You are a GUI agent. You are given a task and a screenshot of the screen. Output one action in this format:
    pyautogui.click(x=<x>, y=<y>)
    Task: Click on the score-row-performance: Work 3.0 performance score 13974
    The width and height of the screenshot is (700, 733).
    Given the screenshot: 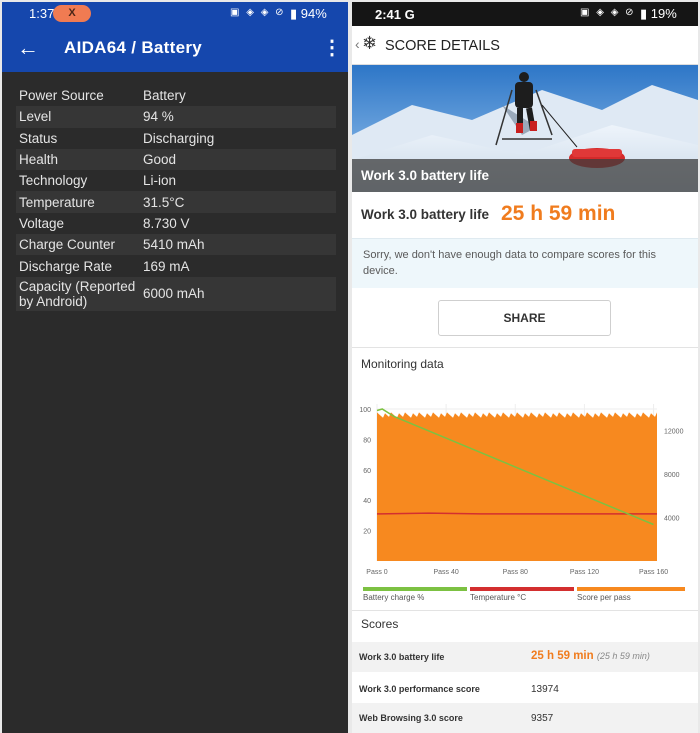 What is the action you would take?
    pyautogui.click(x=525, y=689)
    